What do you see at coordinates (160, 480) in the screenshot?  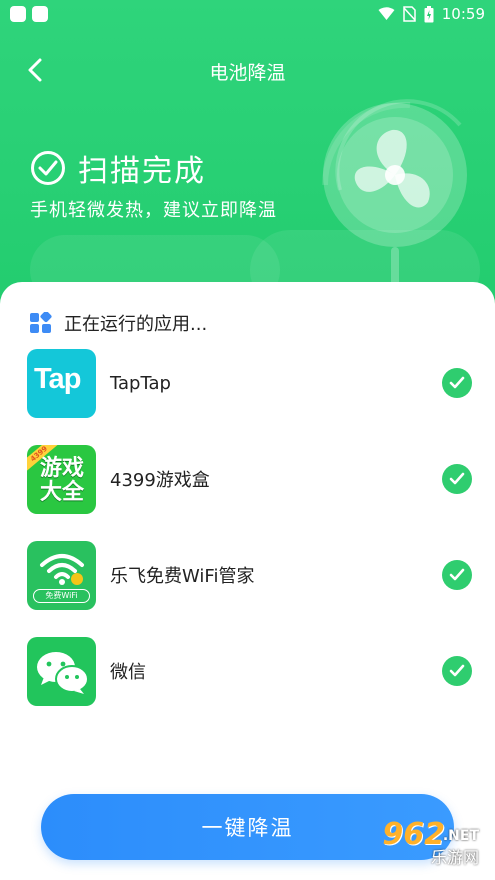 I see `app-name: 4399游戏盒` at bounding box center [160, 480].